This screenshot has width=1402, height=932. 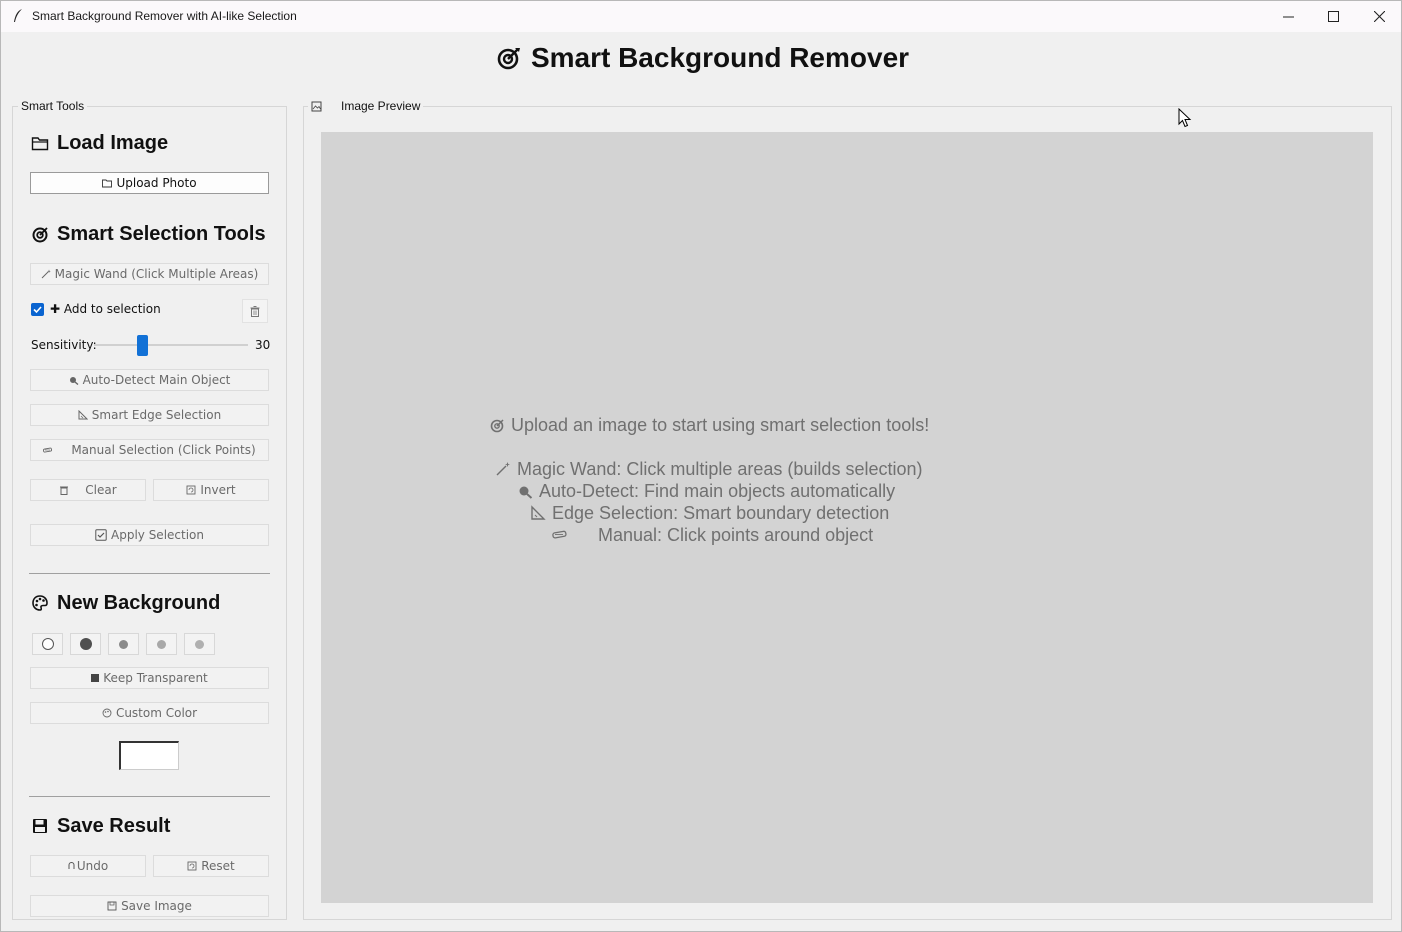 I want to click on sensitivity-slider, so click(x=171, y=345).